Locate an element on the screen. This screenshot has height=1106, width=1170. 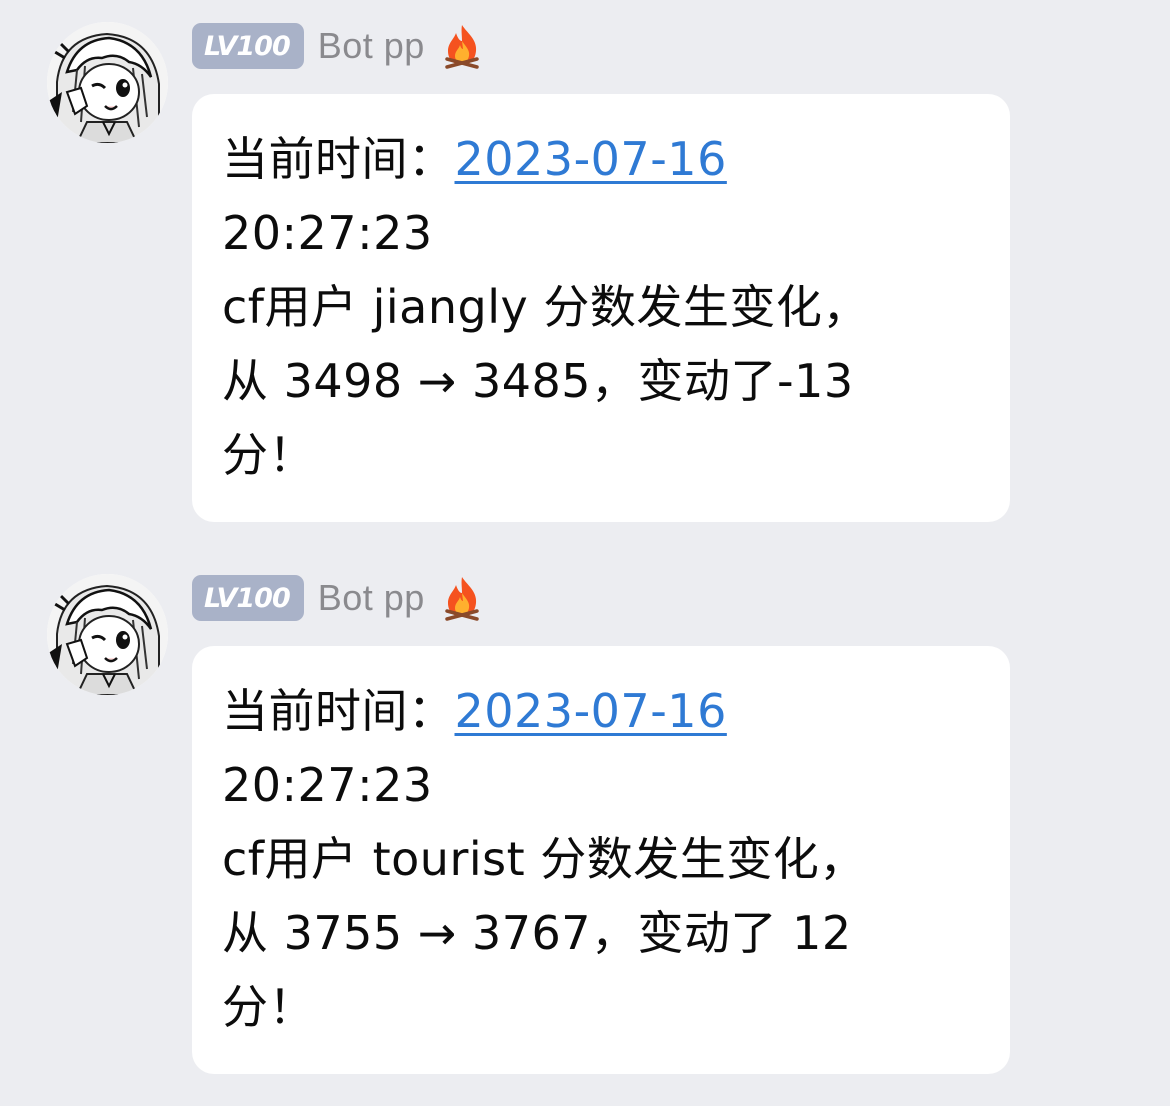
message-line-2: 从 3498 → 3485，变动了-13 is located at coordinates (538, 381).